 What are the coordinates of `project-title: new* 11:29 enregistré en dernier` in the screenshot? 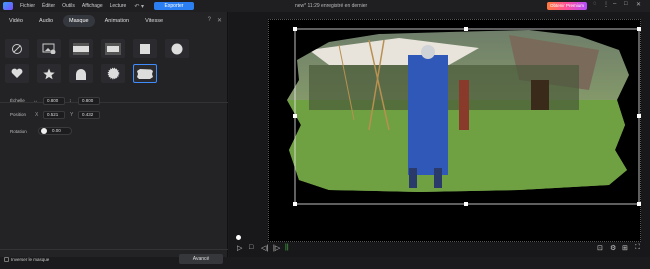 It's located at (331, 6).